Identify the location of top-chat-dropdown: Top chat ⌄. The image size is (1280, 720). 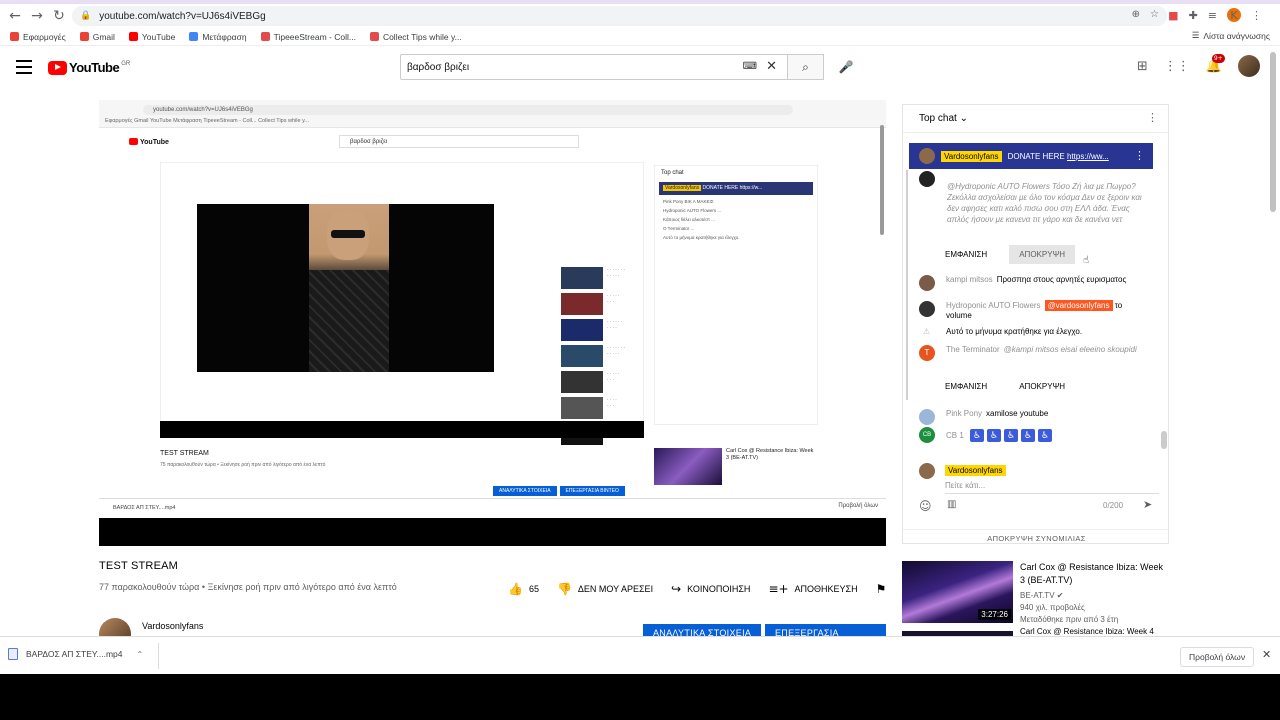
(943, 118).